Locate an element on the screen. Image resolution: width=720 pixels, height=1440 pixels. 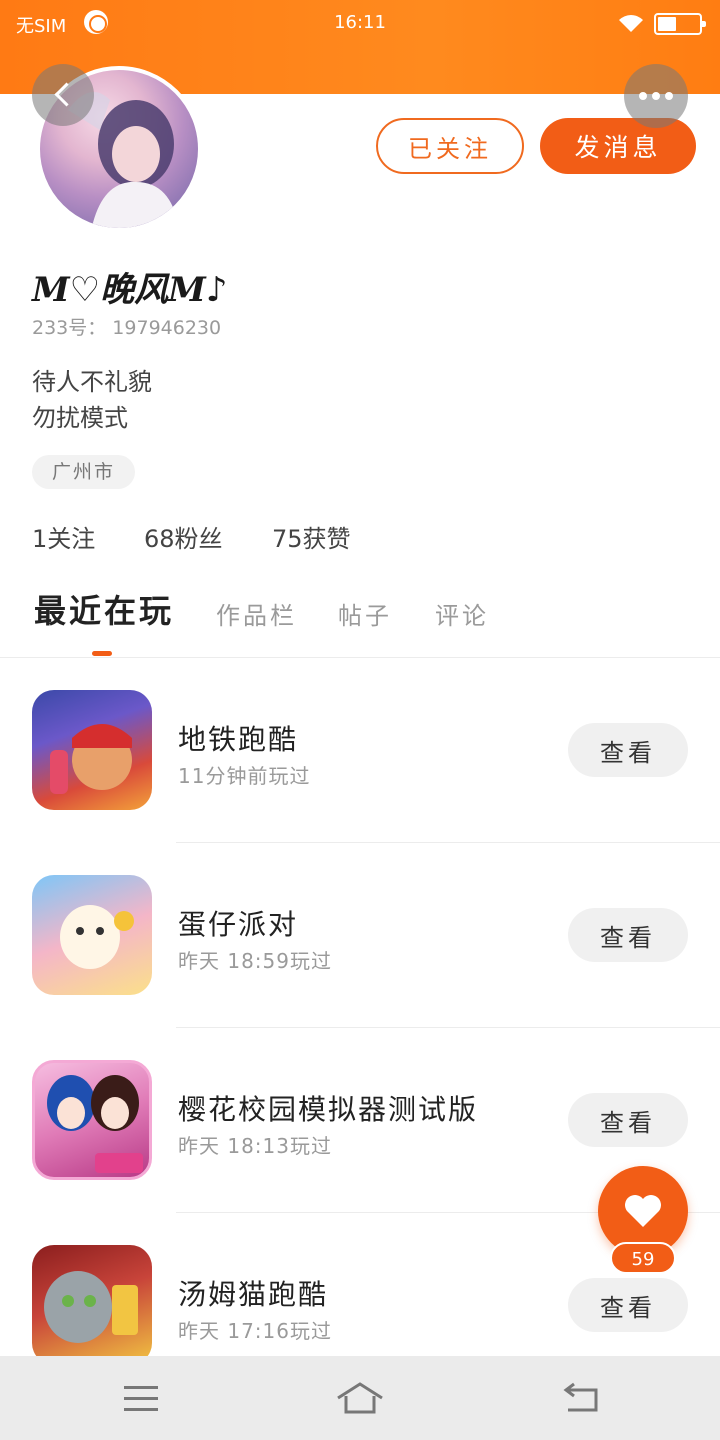
like-count-badge: 59 is located at coordinates (643, 1258).